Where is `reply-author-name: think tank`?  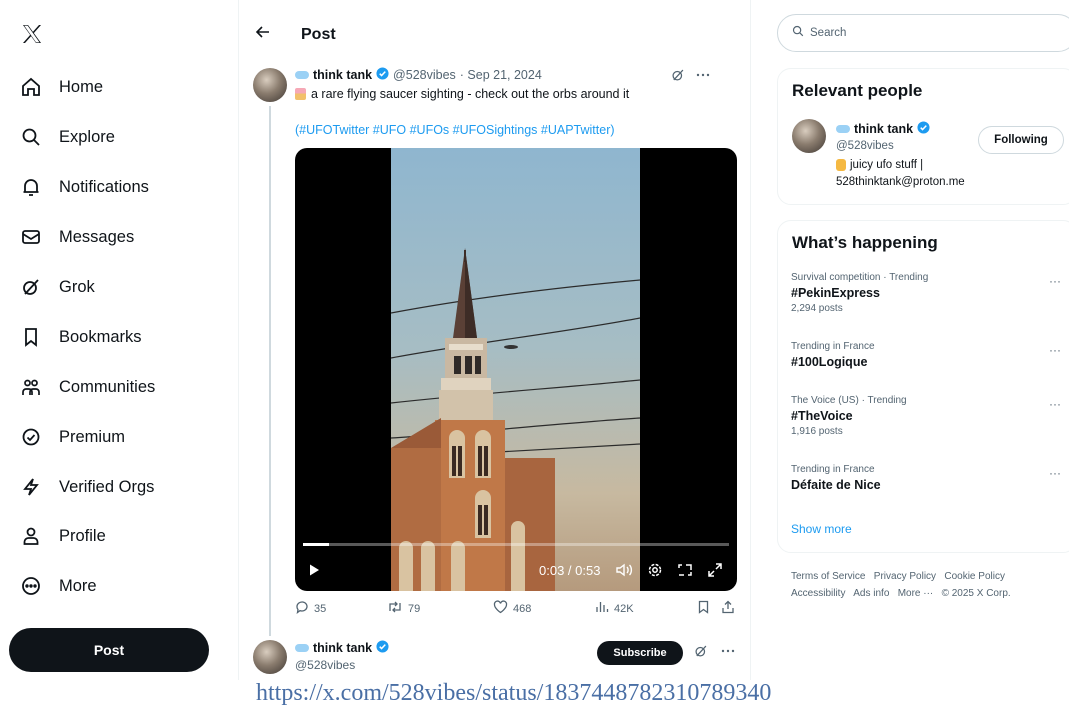
reply-author-name: think tank is located at coordinates (342, 648).